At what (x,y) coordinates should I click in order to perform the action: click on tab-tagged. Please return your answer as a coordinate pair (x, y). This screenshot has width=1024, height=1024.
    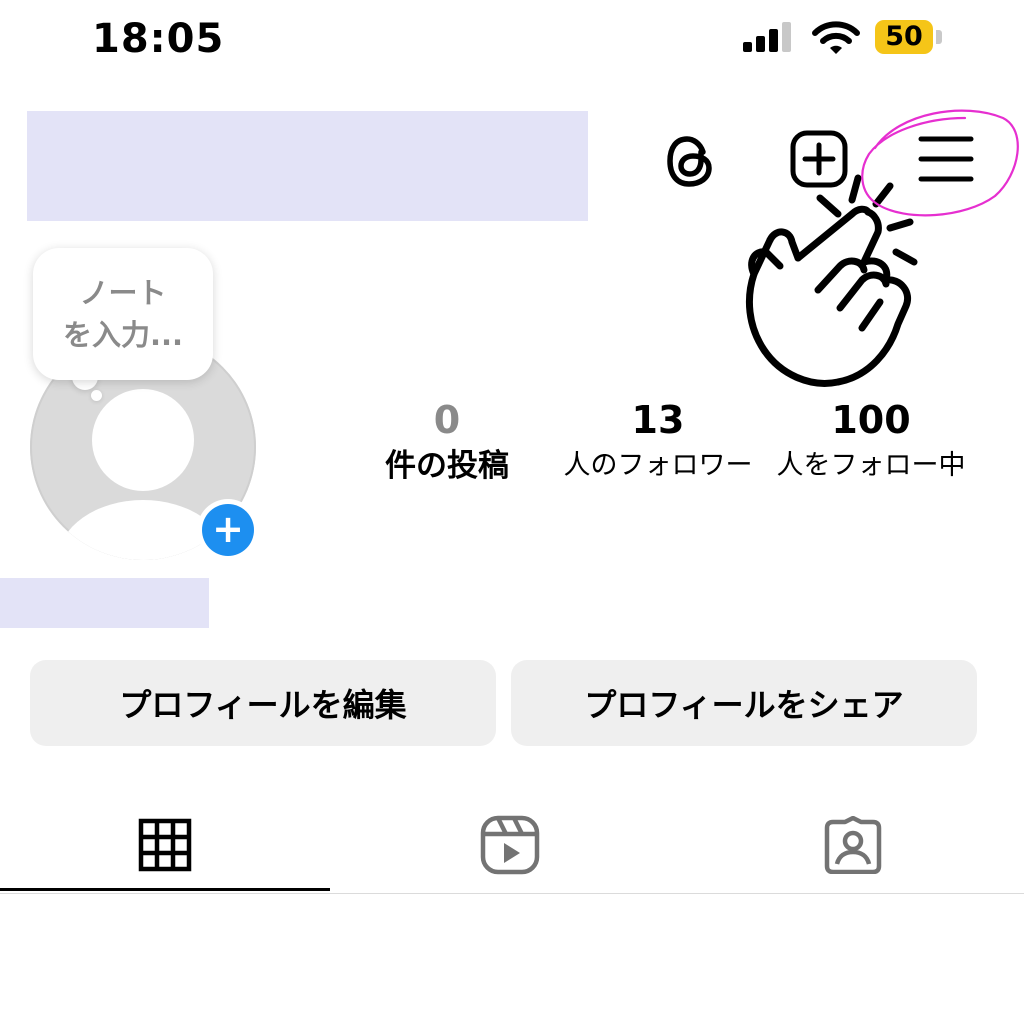
    Looking at the image, I should click on (853, 845).